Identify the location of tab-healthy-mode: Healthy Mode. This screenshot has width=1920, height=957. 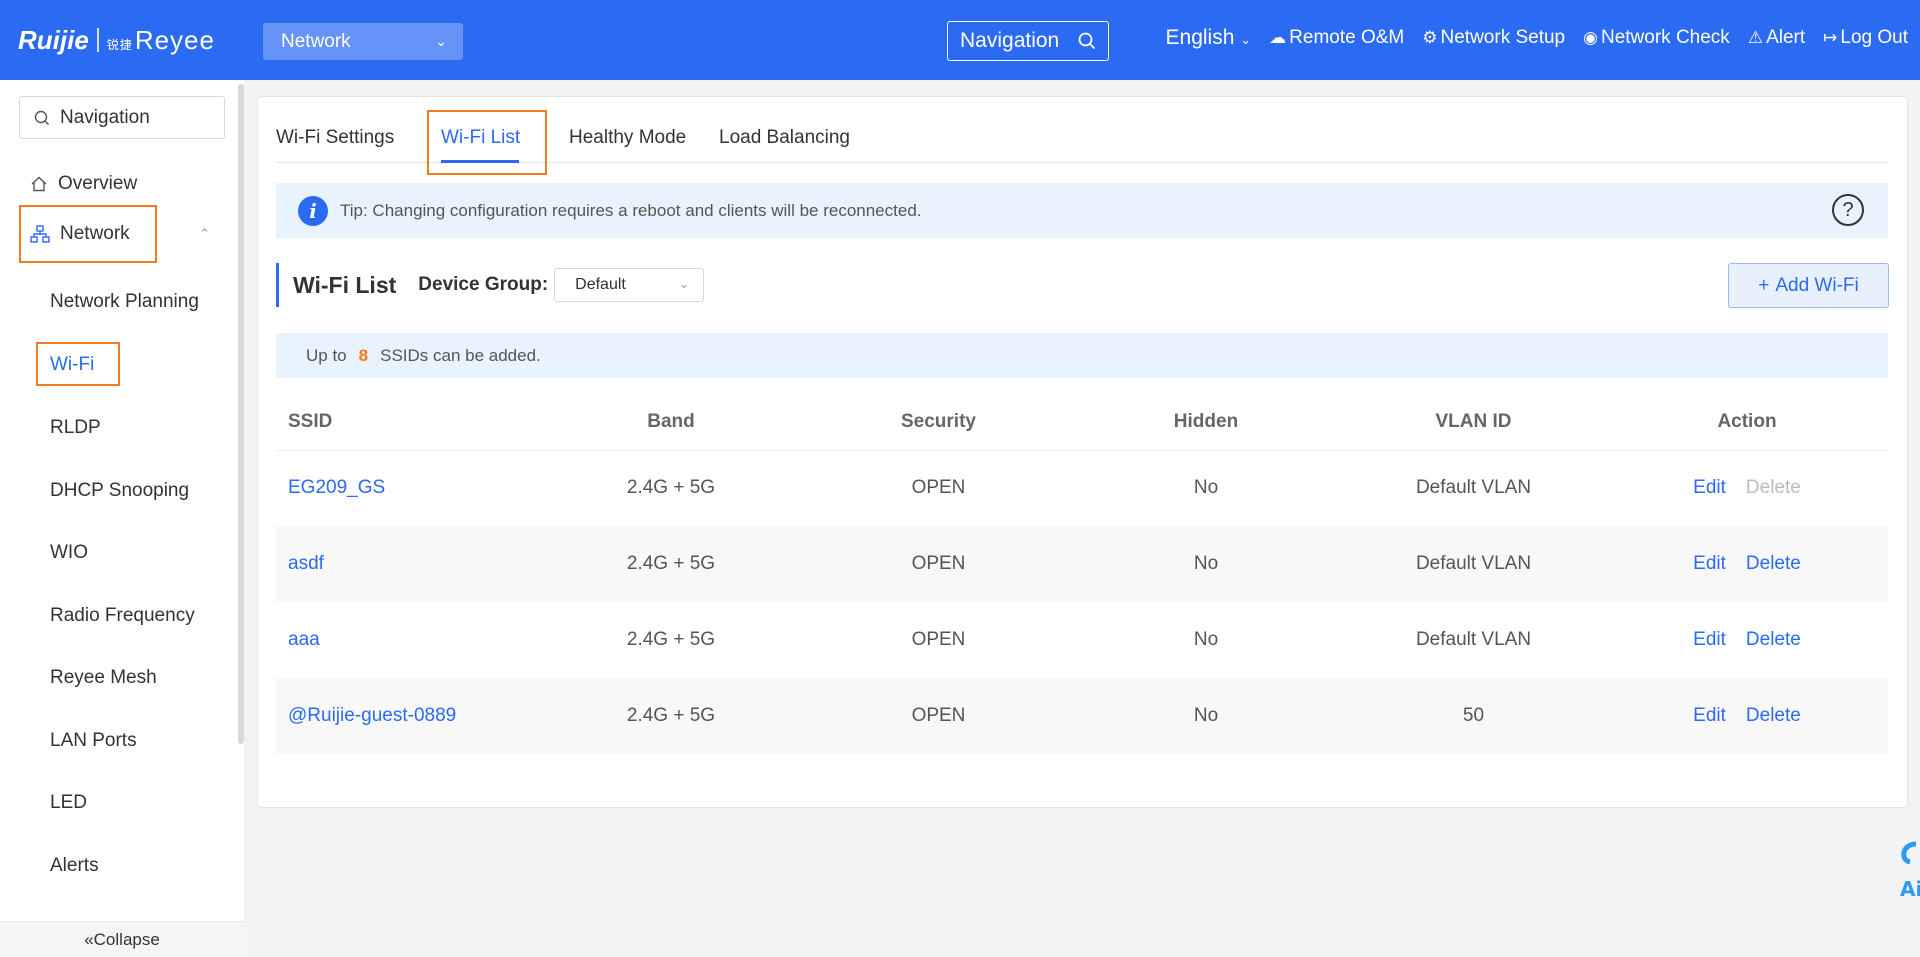
(627, 138).